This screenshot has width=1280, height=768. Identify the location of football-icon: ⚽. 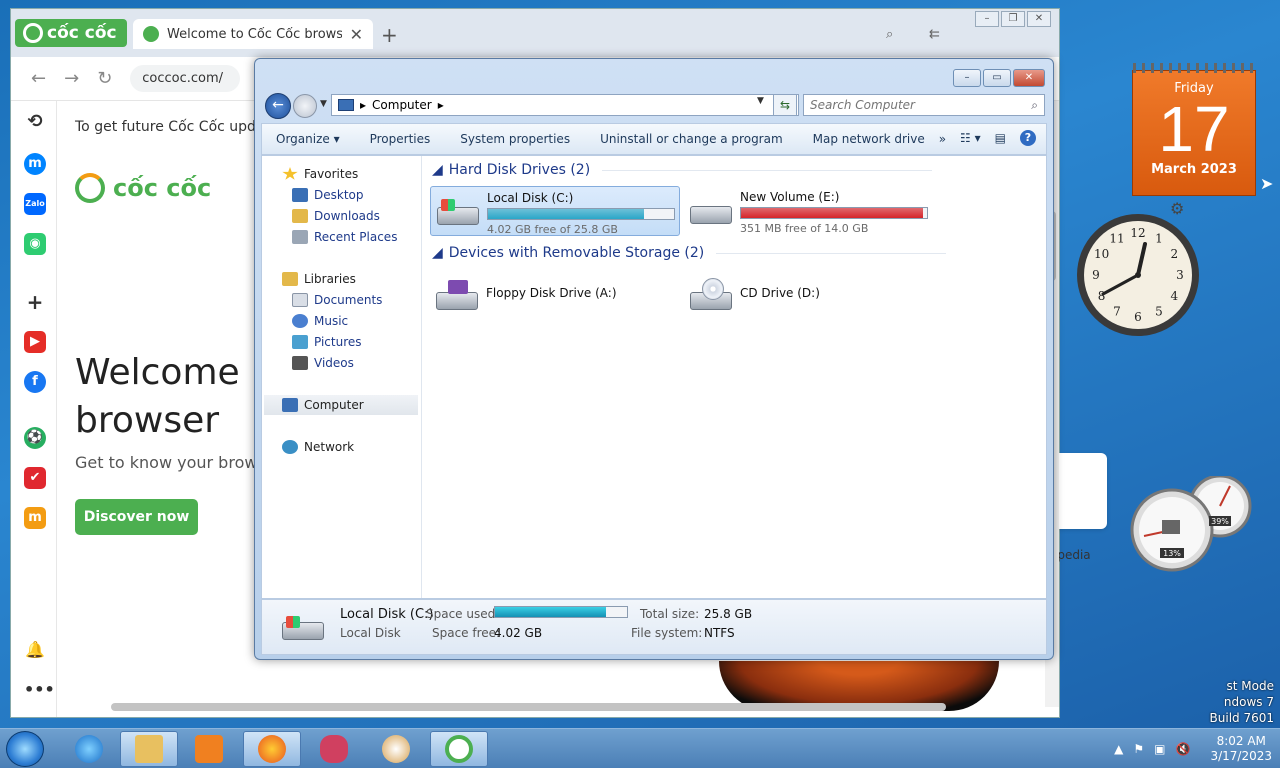
(35, 438).